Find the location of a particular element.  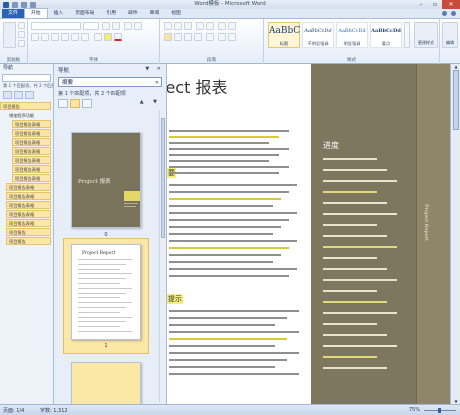

font-name-select is located at coordinates (56, 26).